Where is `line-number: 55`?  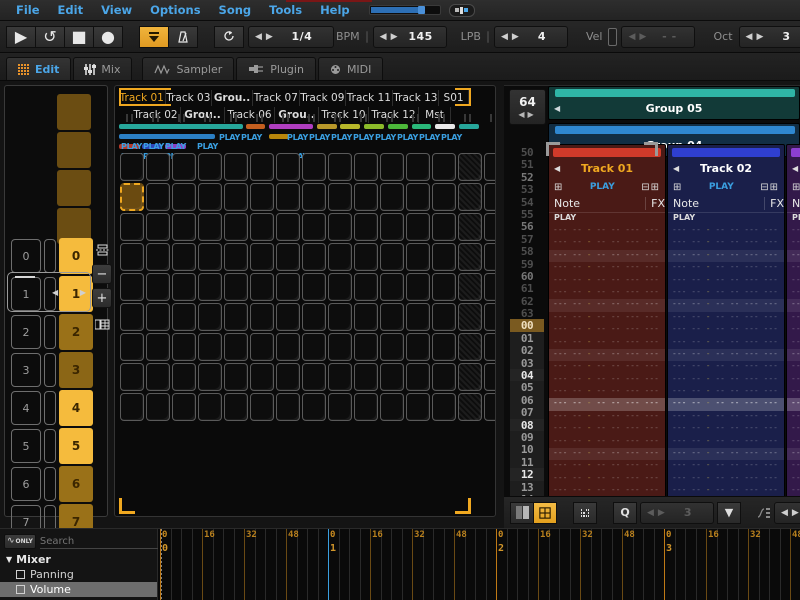 line-number: 55 is located at coordinates (527, 214).